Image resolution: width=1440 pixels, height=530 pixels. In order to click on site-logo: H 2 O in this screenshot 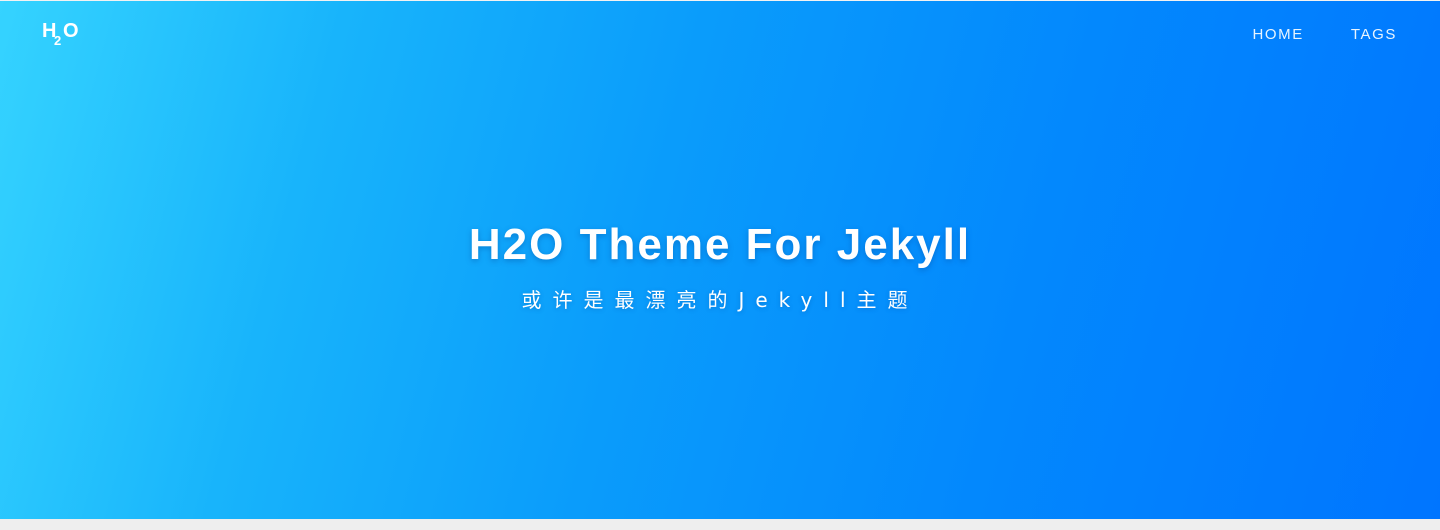, I will do `click(64, 36)`.